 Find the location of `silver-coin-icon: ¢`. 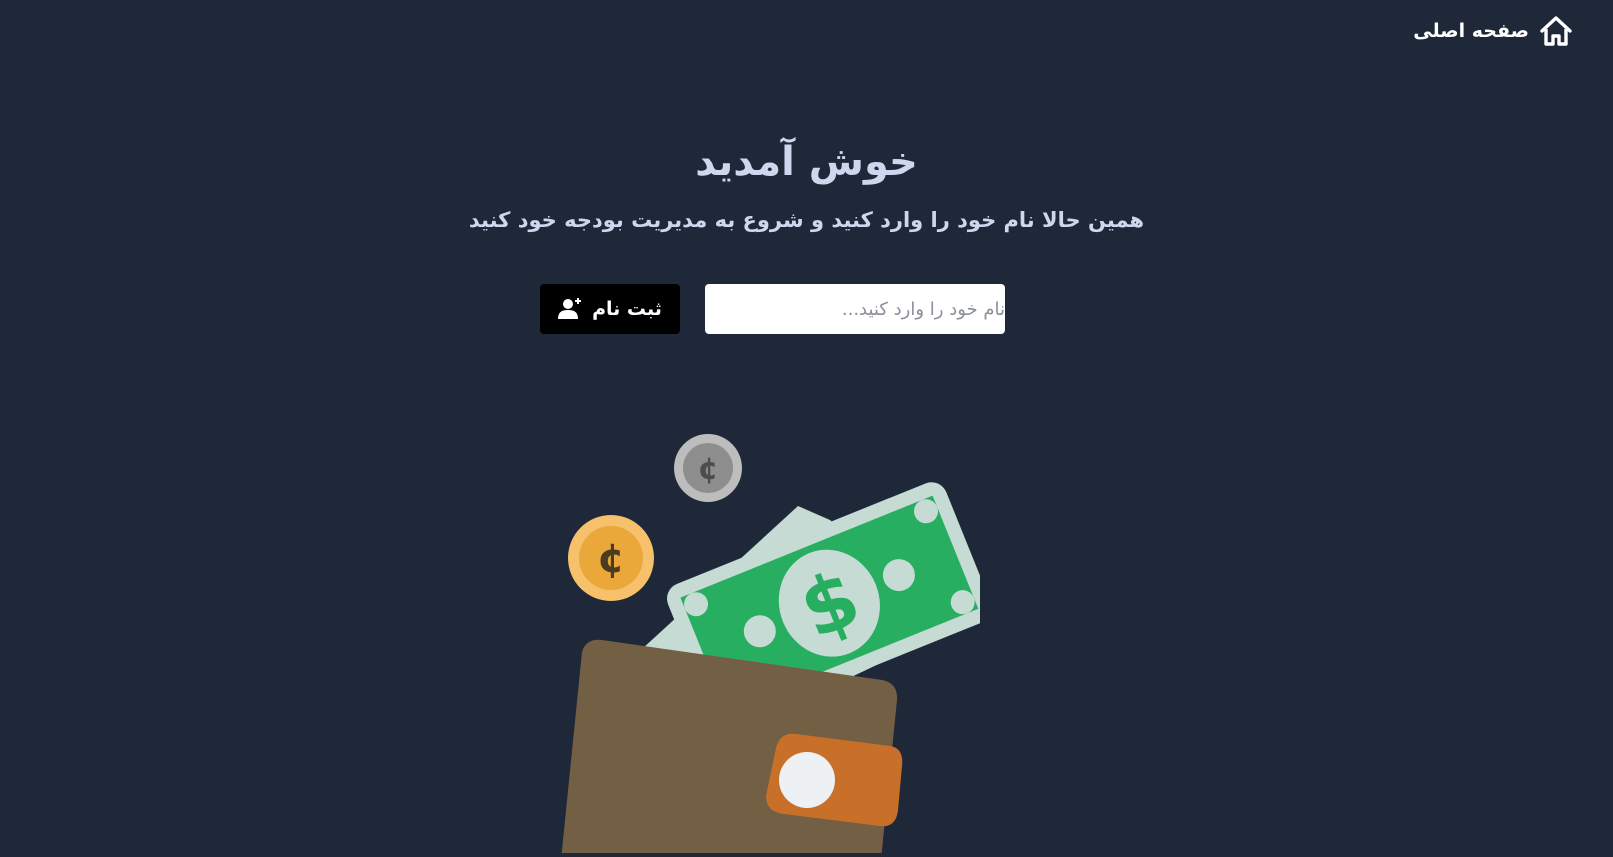

silver-coin-icon: ¢ is located at coordinates (708, 468).